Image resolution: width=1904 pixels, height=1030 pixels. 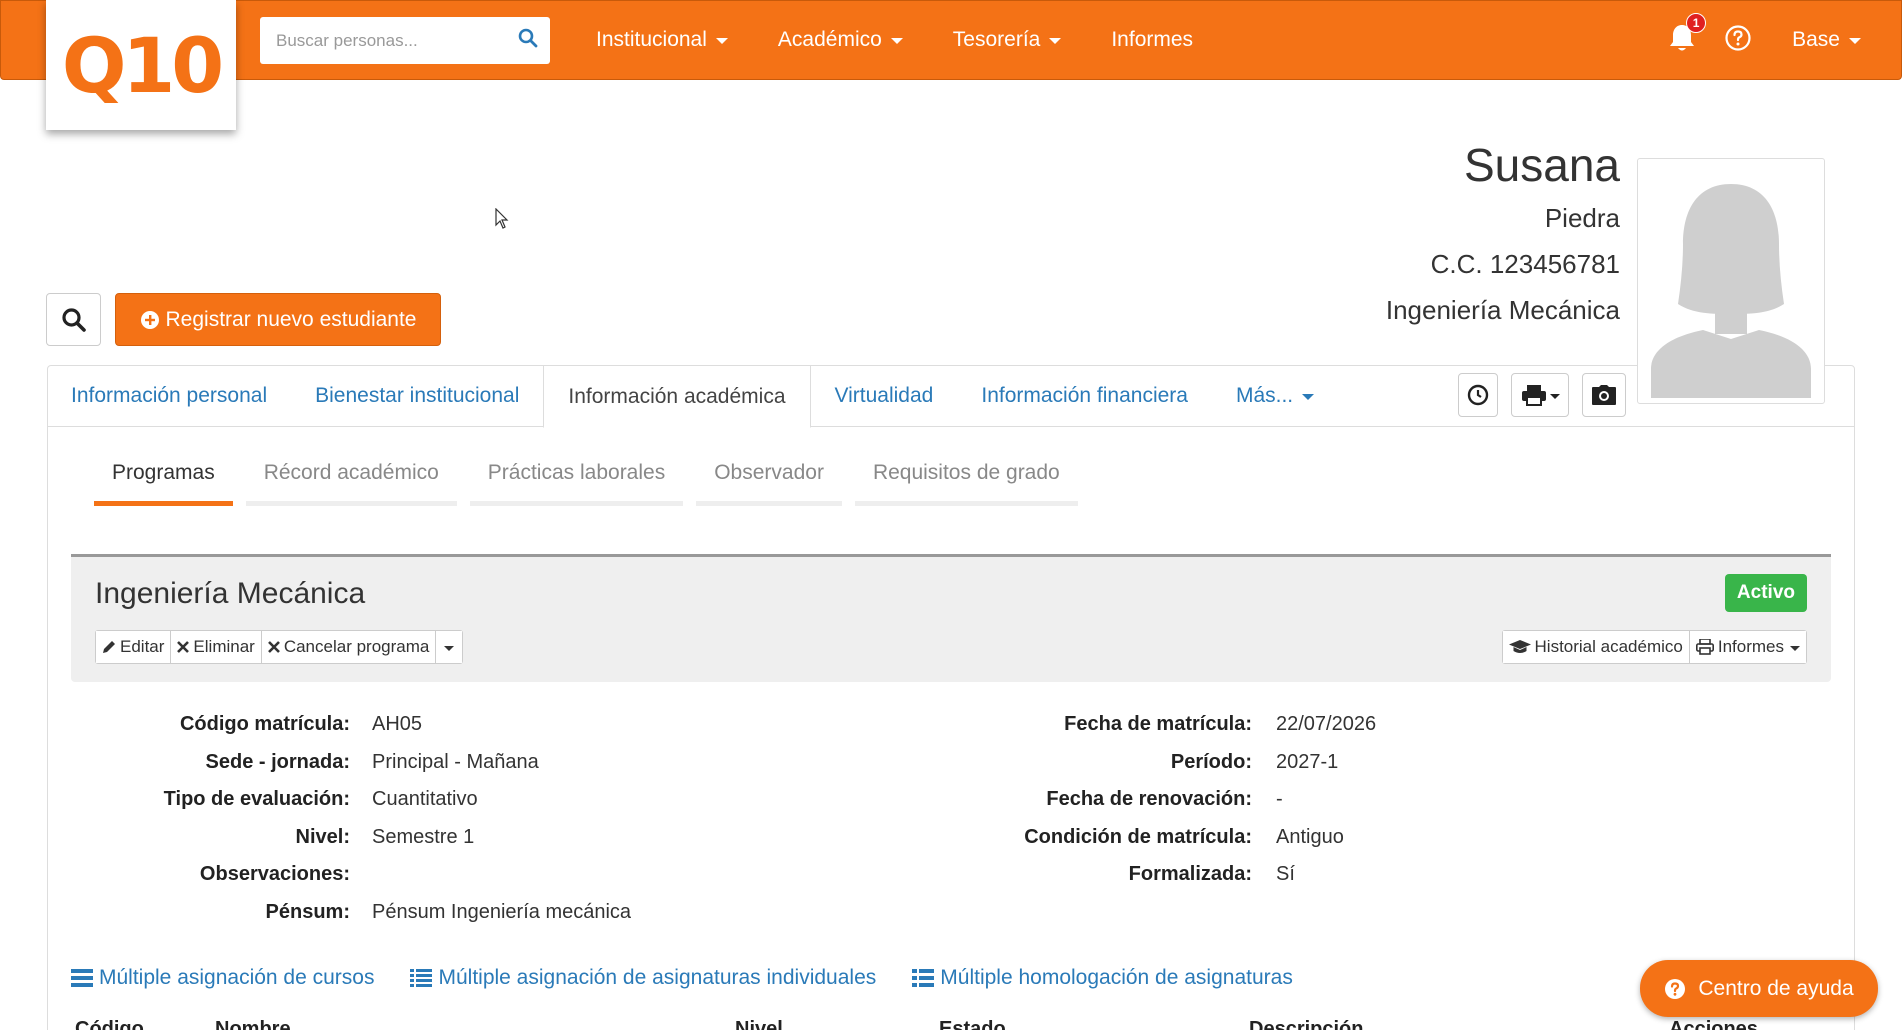 I want to click on print-dropdown-button, so click(x=1540, y=395).